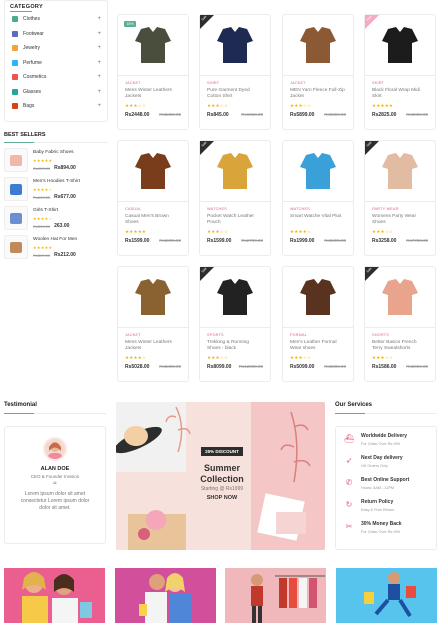 The image size is (444, 623). What do you see at coordinates (42, 226) in the screenshot?
I see `old-price: Rs300.00` at bounding box center [42, 226].